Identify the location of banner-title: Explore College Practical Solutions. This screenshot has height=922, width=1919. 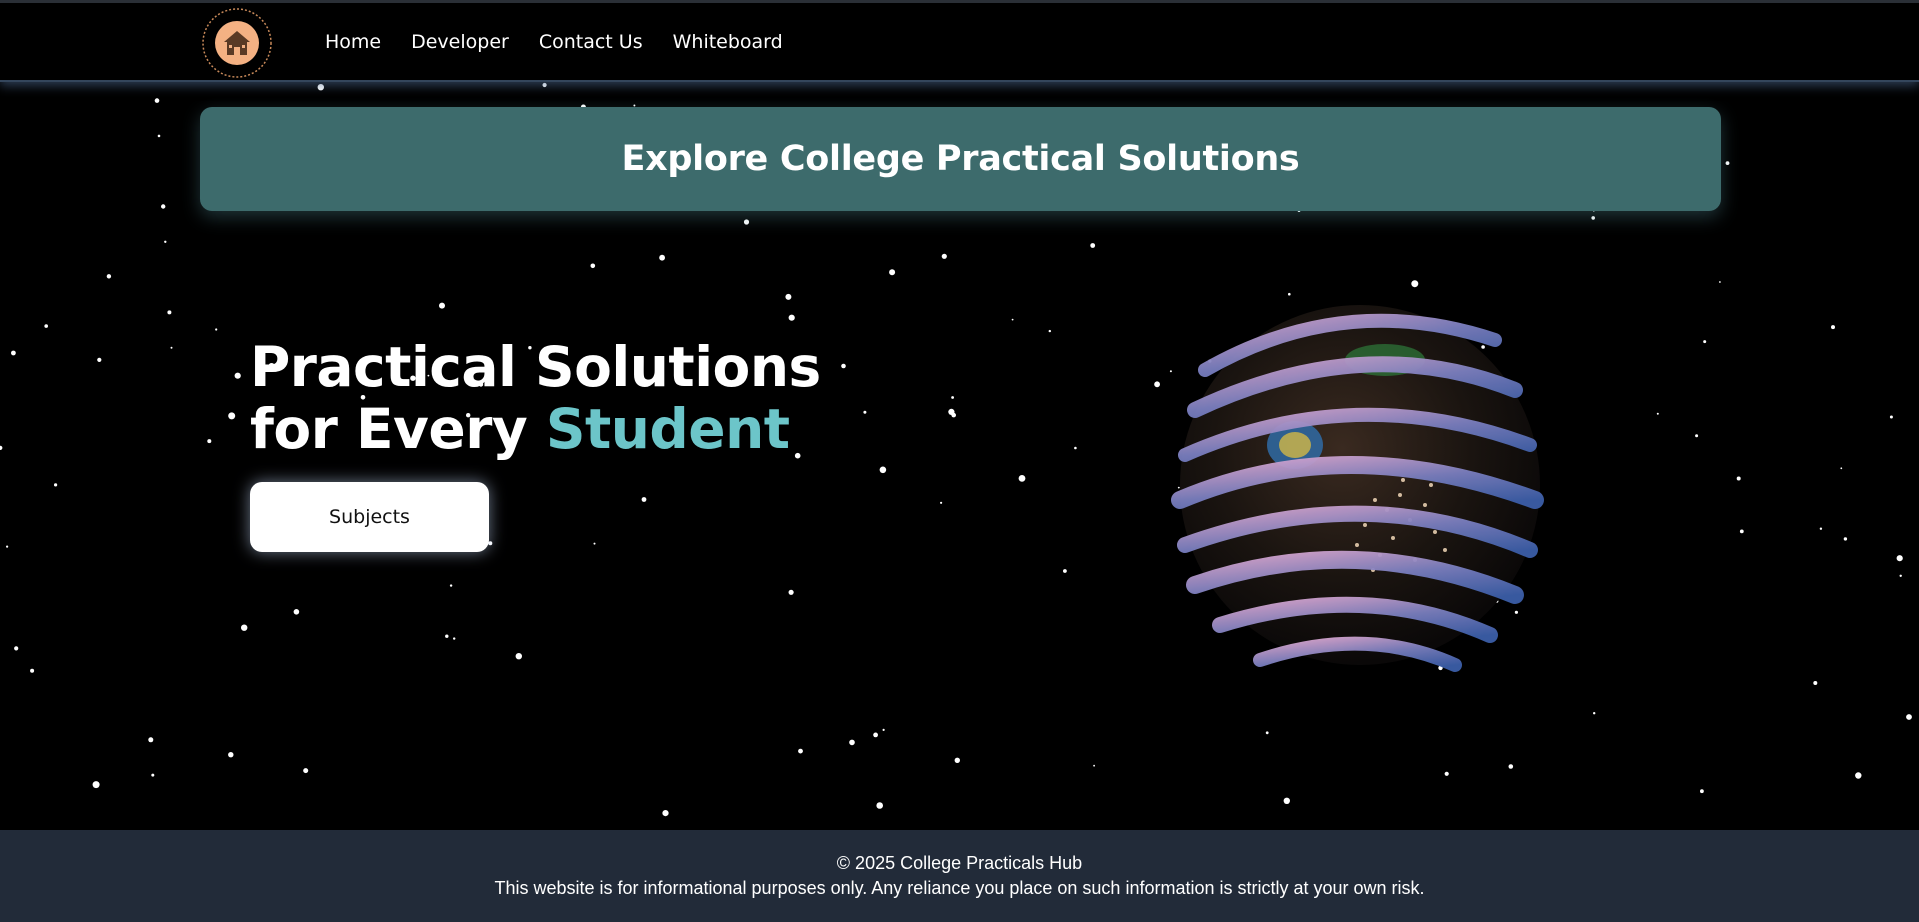
(960, 159).